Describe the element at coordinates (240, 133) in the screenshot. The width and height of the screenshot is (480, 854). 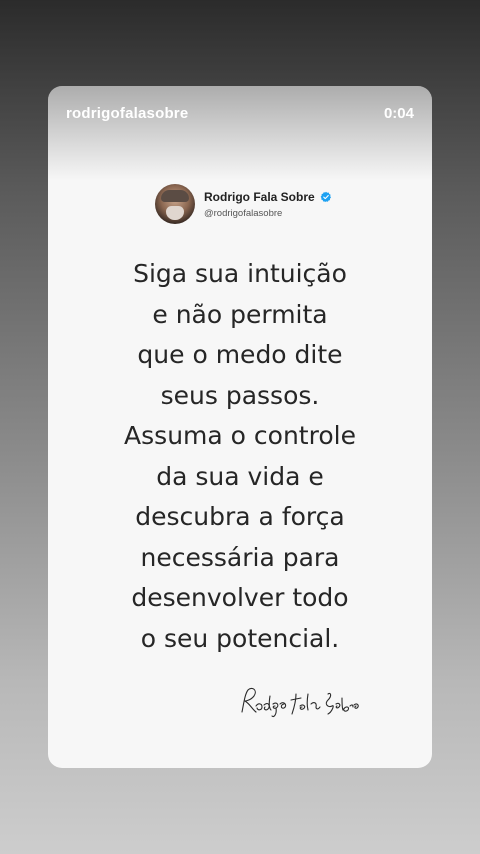
I see `top-gradient` at that location.